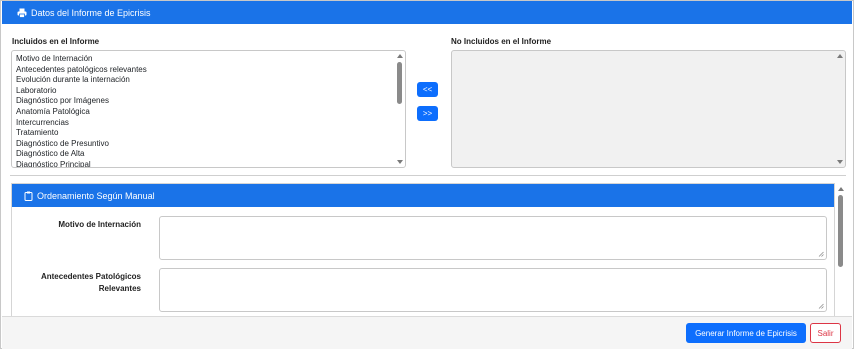 Image resolution: width=864 pixels, height=350 pixels. What do you see at coordinates (81, 59) in the screenshot?
I see `list-item: Motivo de Internación` at bounding box center [81, 59].